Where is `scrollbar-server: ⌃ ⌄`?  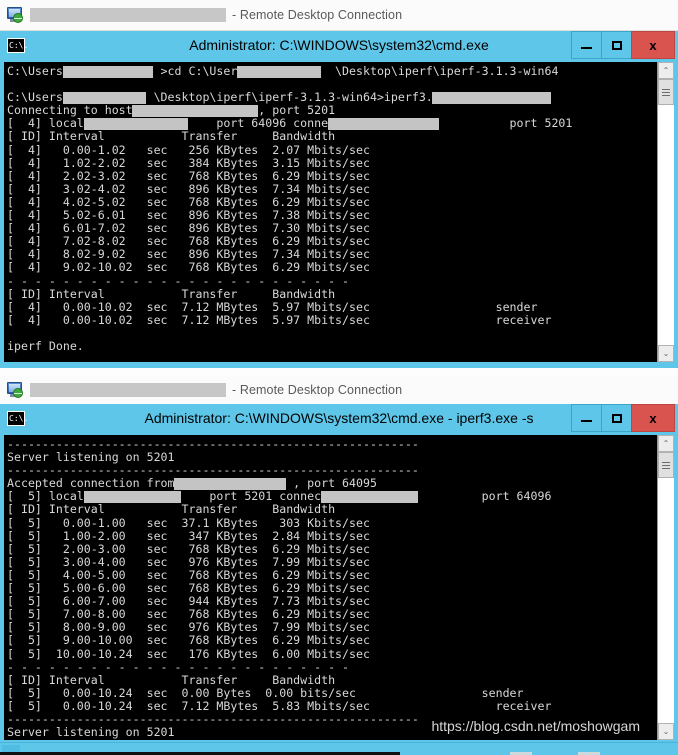 scrollbar-server: ⌃ ⌄ is located at coordinates (665, 587).